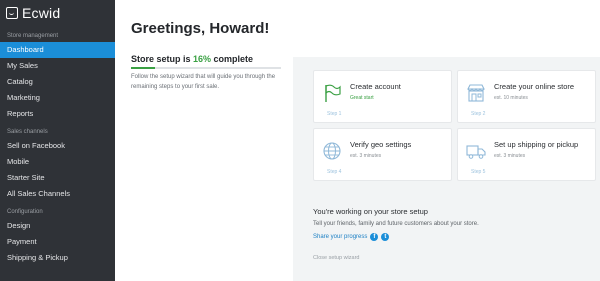  What do you see at coordinates (476, 93) in the screenshot?
I see `storefront-icon` at bounding box center [476, 93].